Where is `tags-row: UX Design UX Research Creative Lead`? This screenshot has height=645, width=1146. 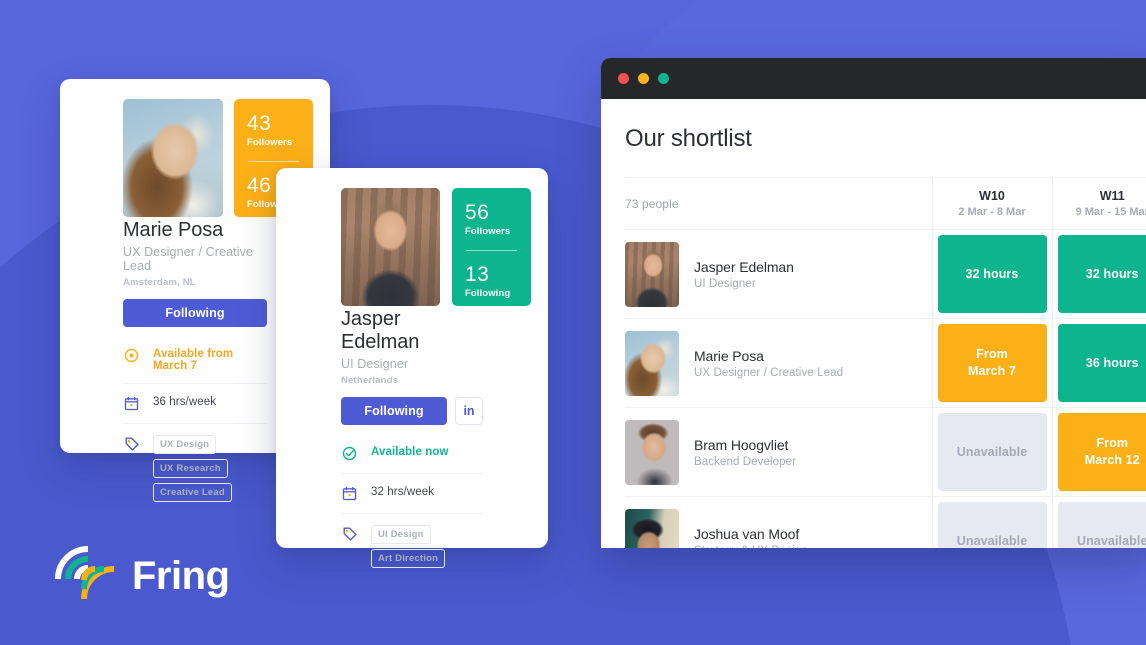 tags-row: UX Design UX Research Creative Lead is located at coordinates (195, 468).